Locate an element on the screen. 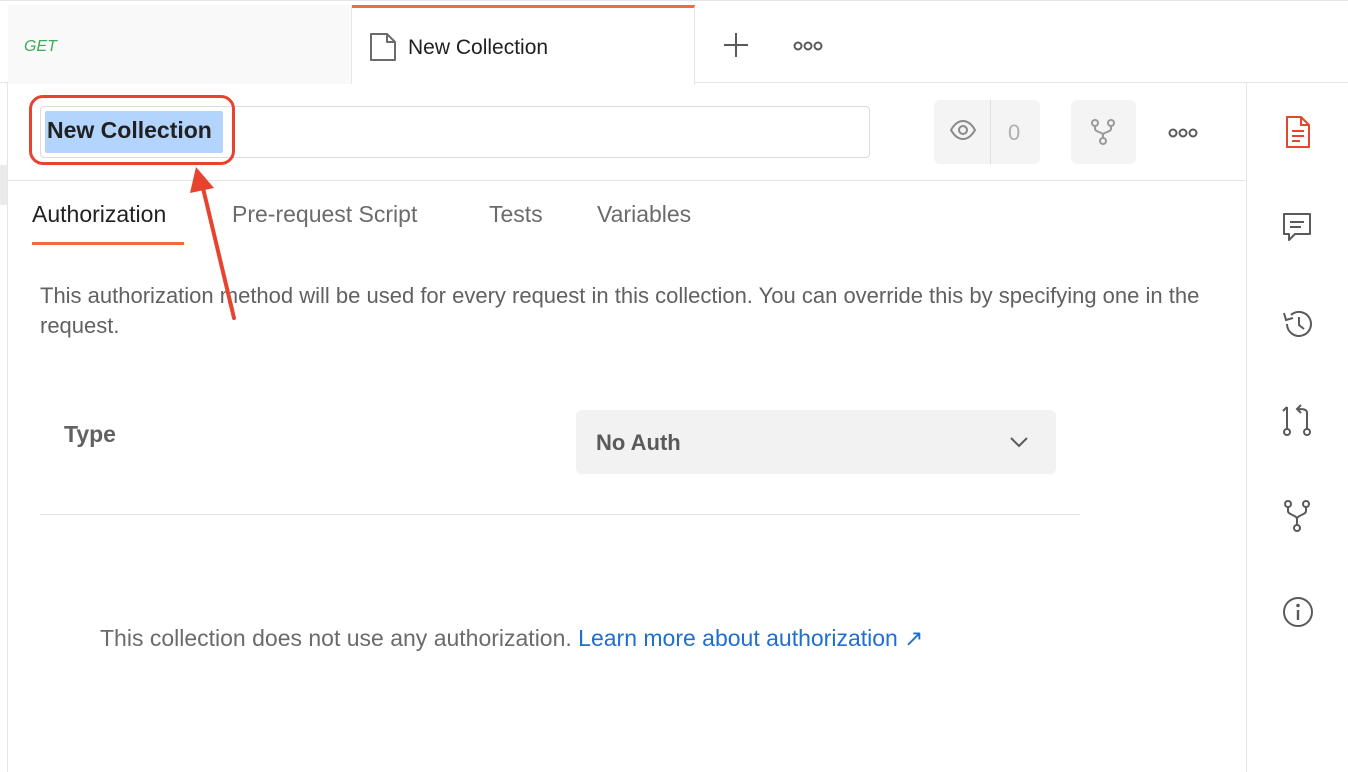  fork-button is located at coordinates (1103, 132).